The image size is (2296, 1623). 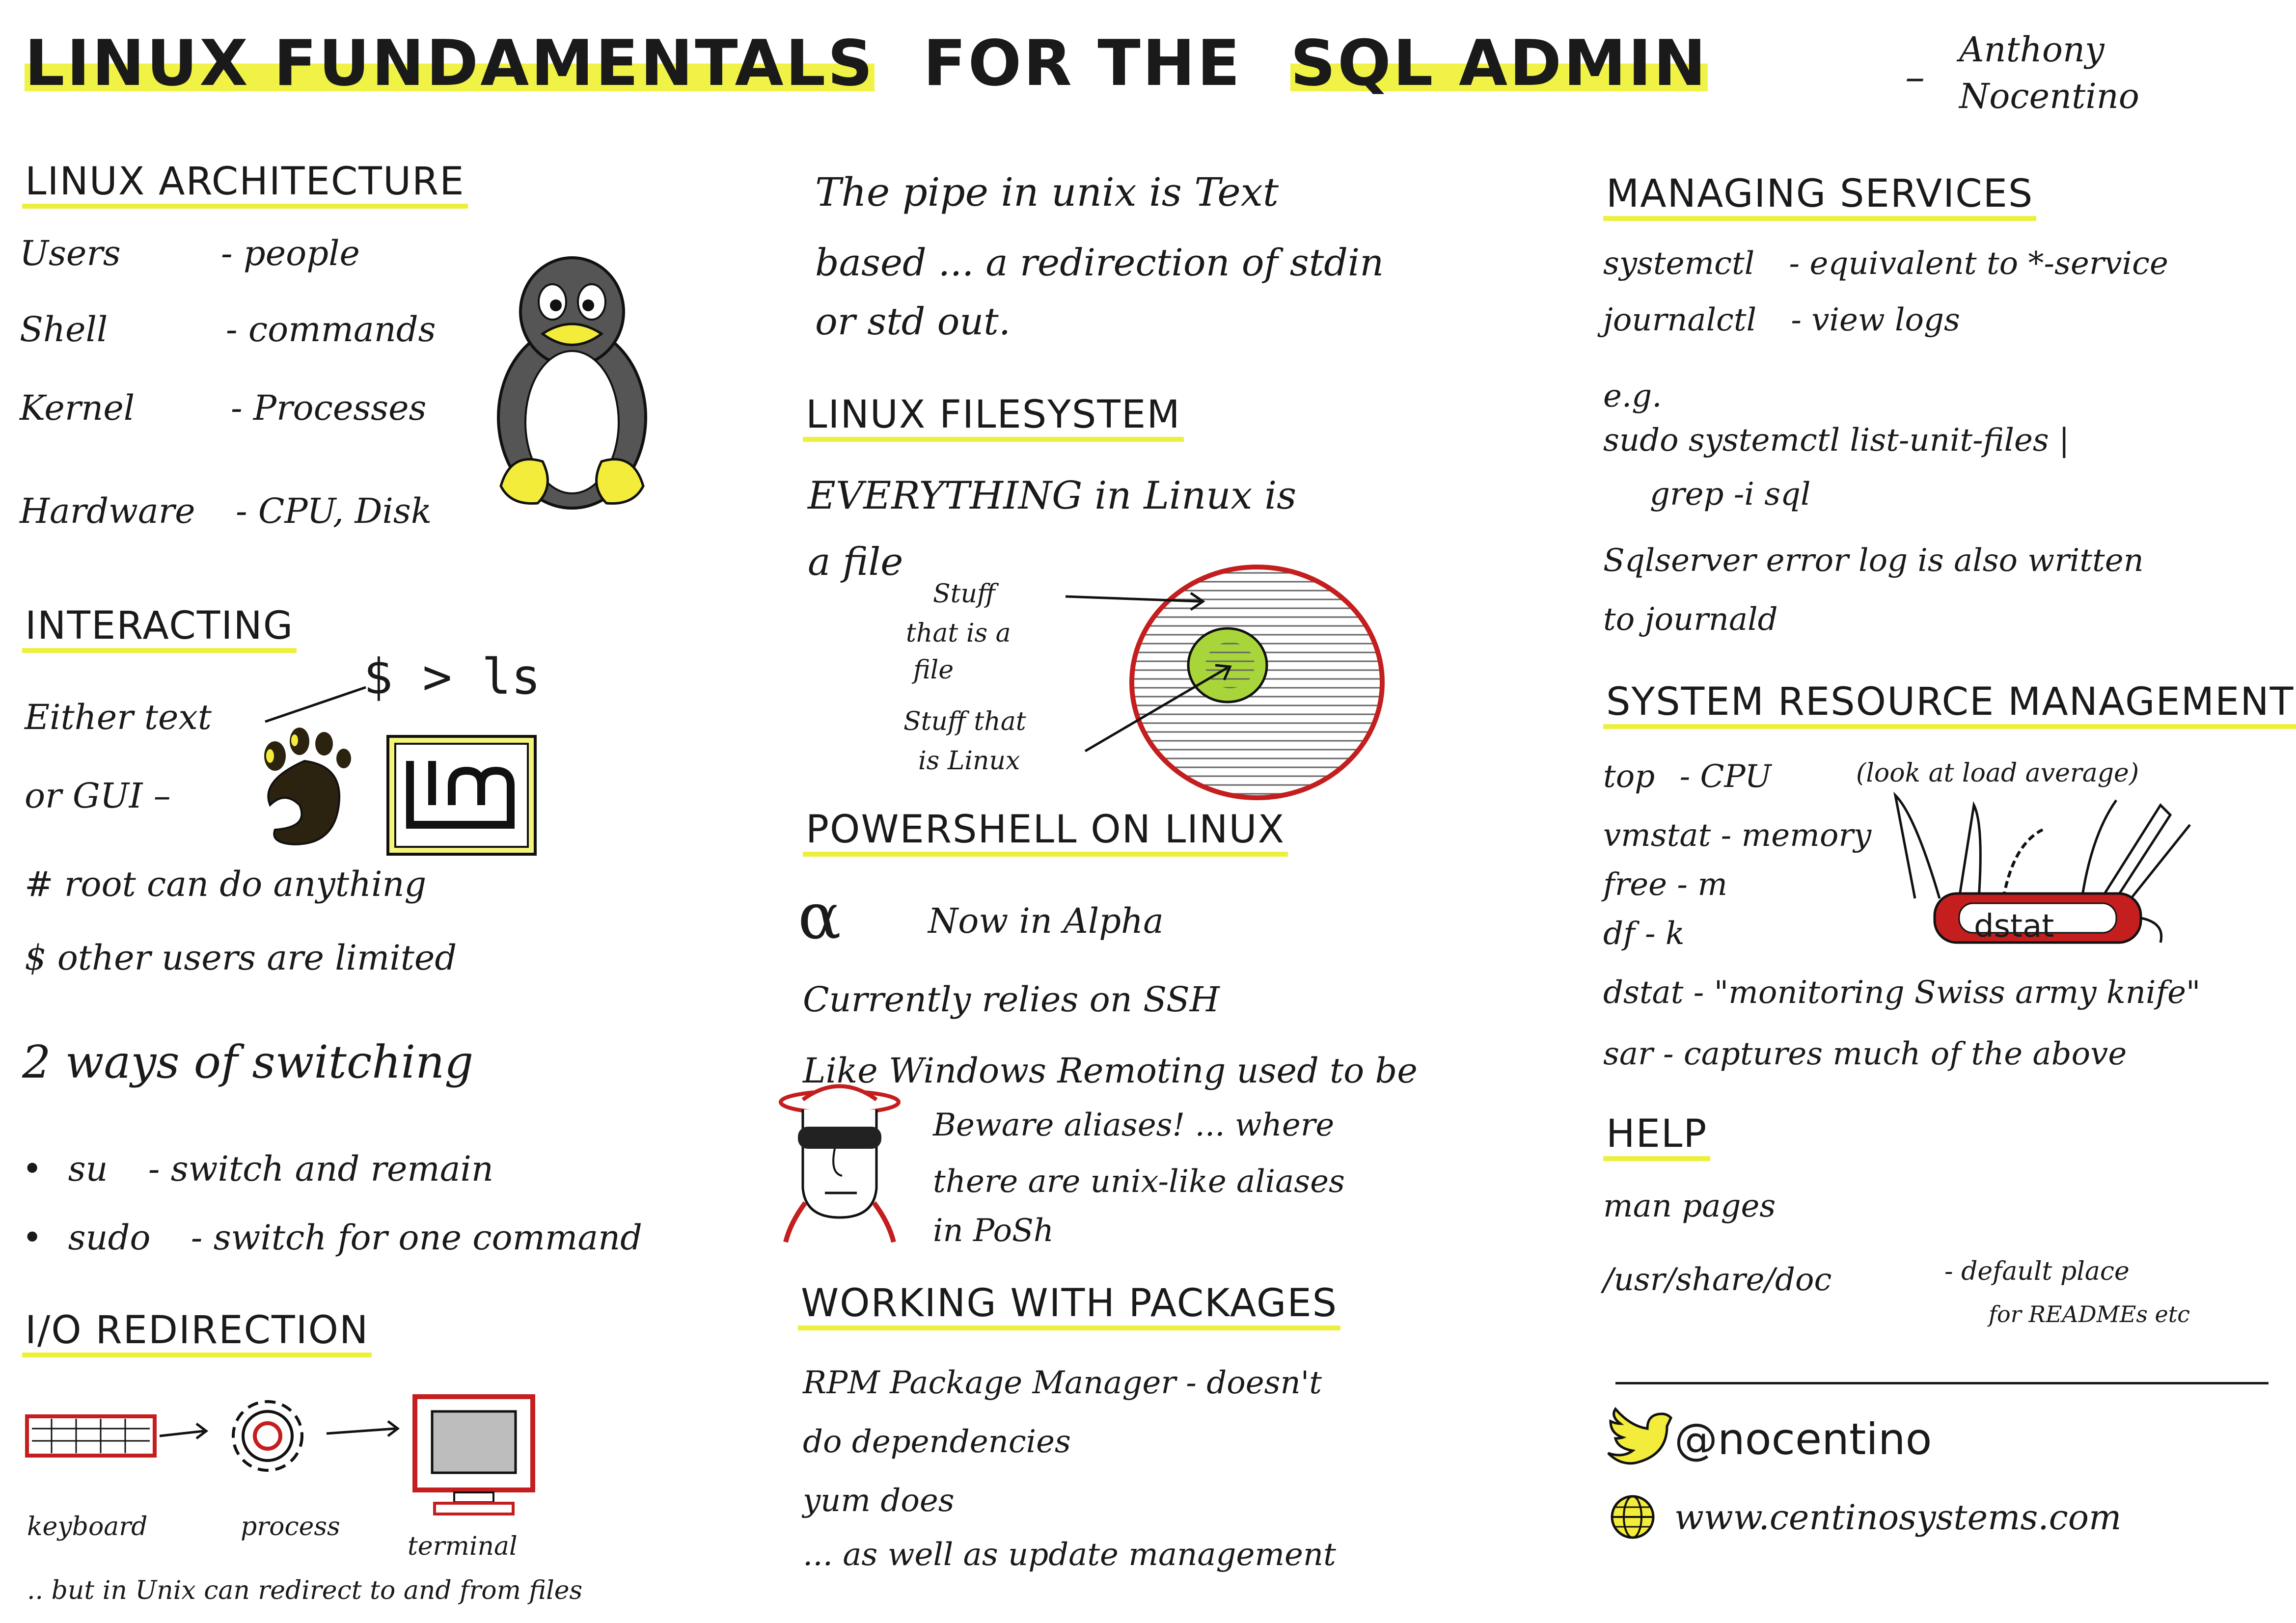 What do you see at coordinates (1499, 63) in the screenshot?
I see `title-part3: SQL ADMIN` at bounding box center [1499, 63].